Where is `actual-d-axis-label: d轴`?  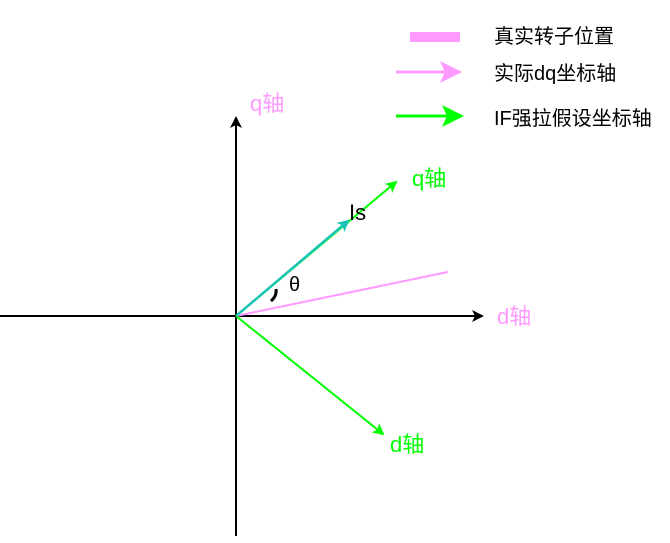
actual-d-axis-label: d轴 is located at coordinates (514, 316).